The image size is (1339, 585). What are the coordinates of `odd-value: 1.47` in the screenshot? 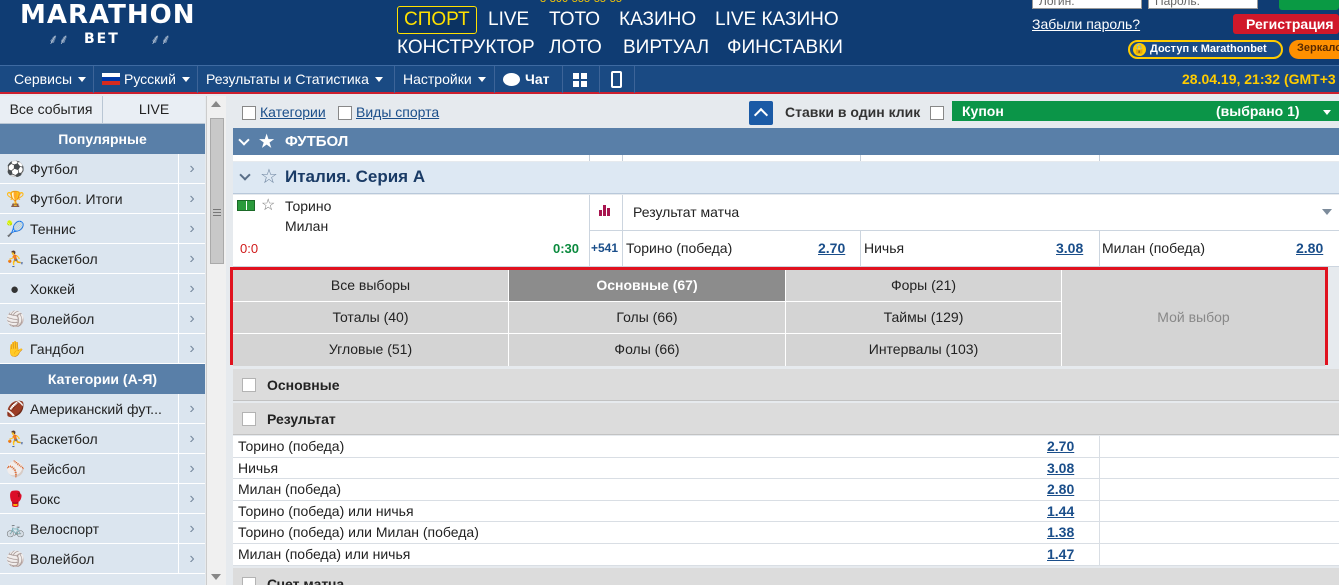 It's located at (1060, 554).